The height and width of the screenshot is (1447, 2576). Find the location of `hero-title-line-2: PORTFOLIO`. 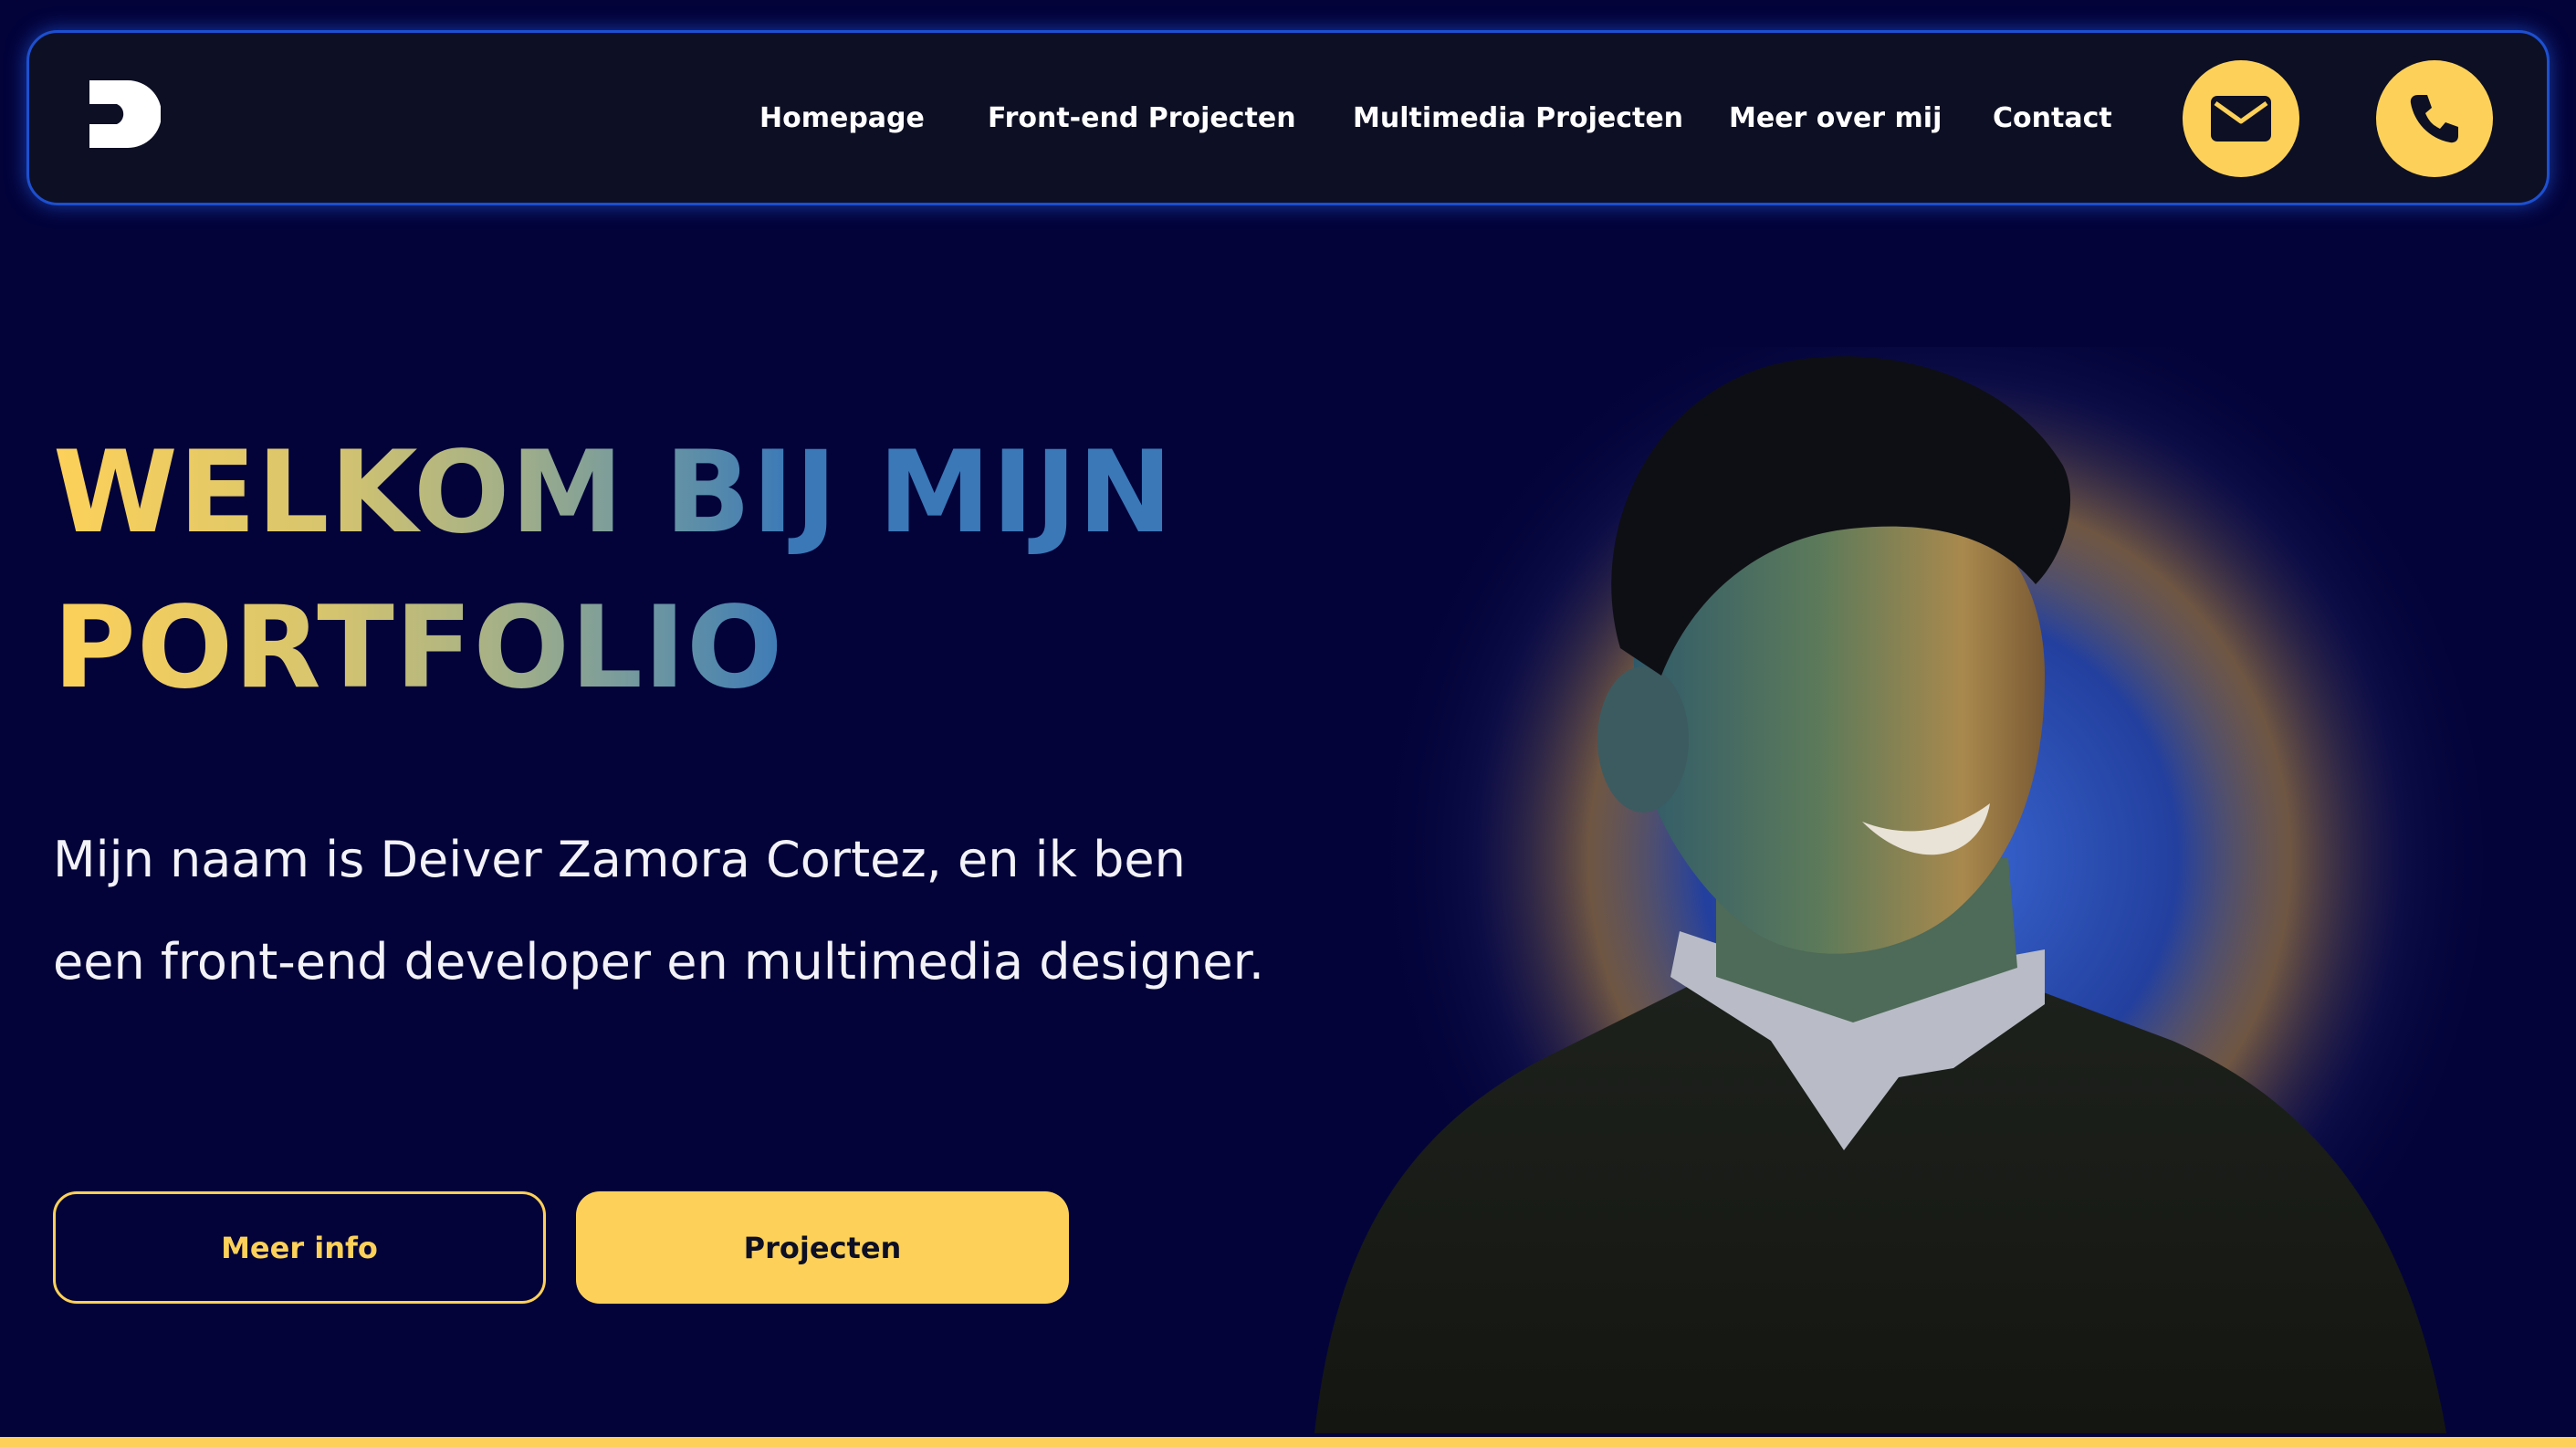

hero-title-line-2: PORTFOLIO is located at coordinates (418, 648).